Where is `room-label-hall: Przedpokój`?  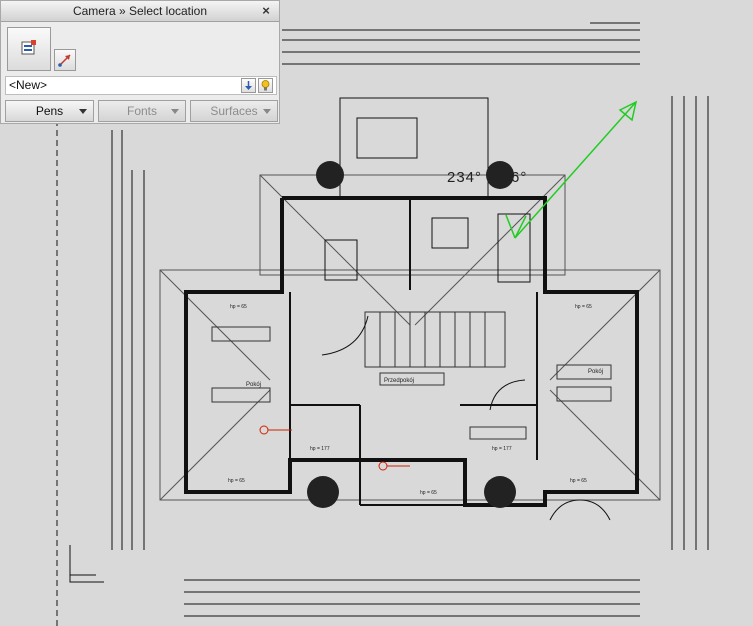
room-label-hall: Przedpokój is located at coordinates (399, 381).